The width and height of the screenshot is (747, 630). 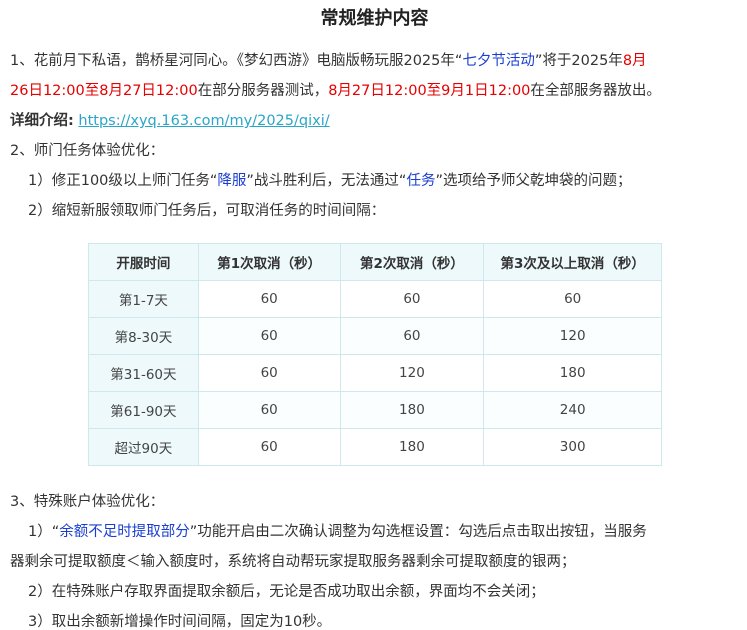 What do you see at coordinates (143, 262) in the screenshot?
I see `table-header: 开服时间` at bounding box center [143, 262].